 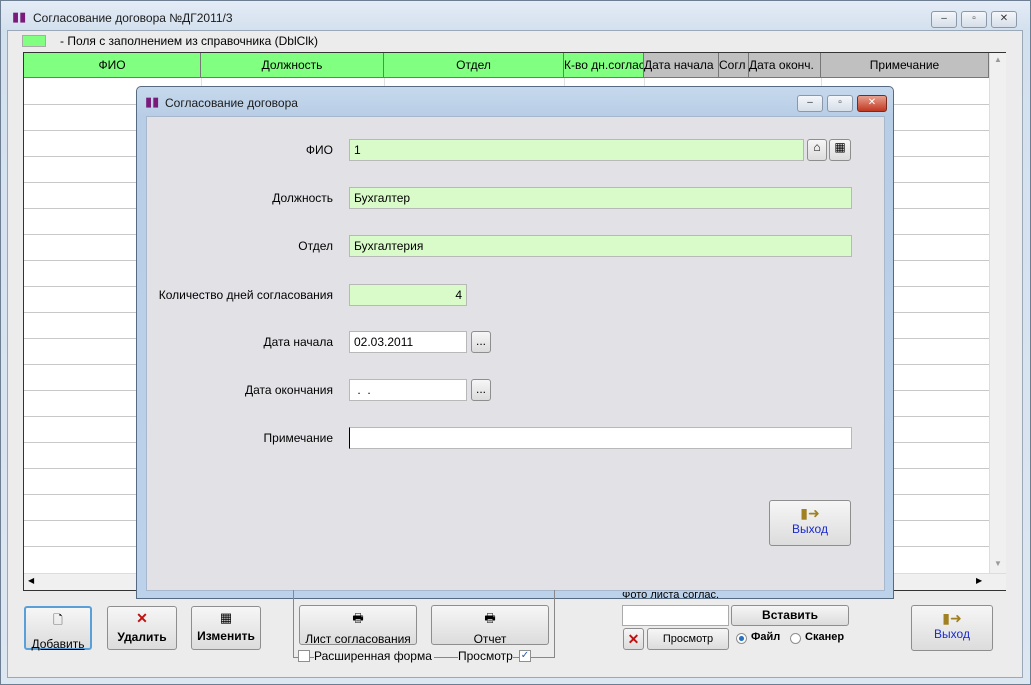 What do you see at coordinates (298, 342) in the screenshot?
I see `start-date-label: Дата начала` at bounding box center [298, 342].